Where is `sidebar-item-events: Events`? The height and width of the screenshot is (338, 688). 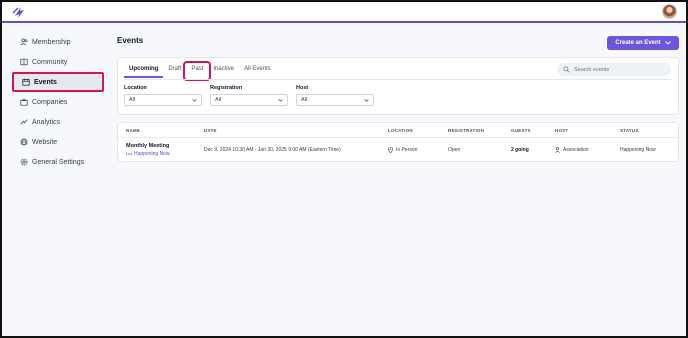 sidebar-item-events: Events is located at coordinates (58, 82).